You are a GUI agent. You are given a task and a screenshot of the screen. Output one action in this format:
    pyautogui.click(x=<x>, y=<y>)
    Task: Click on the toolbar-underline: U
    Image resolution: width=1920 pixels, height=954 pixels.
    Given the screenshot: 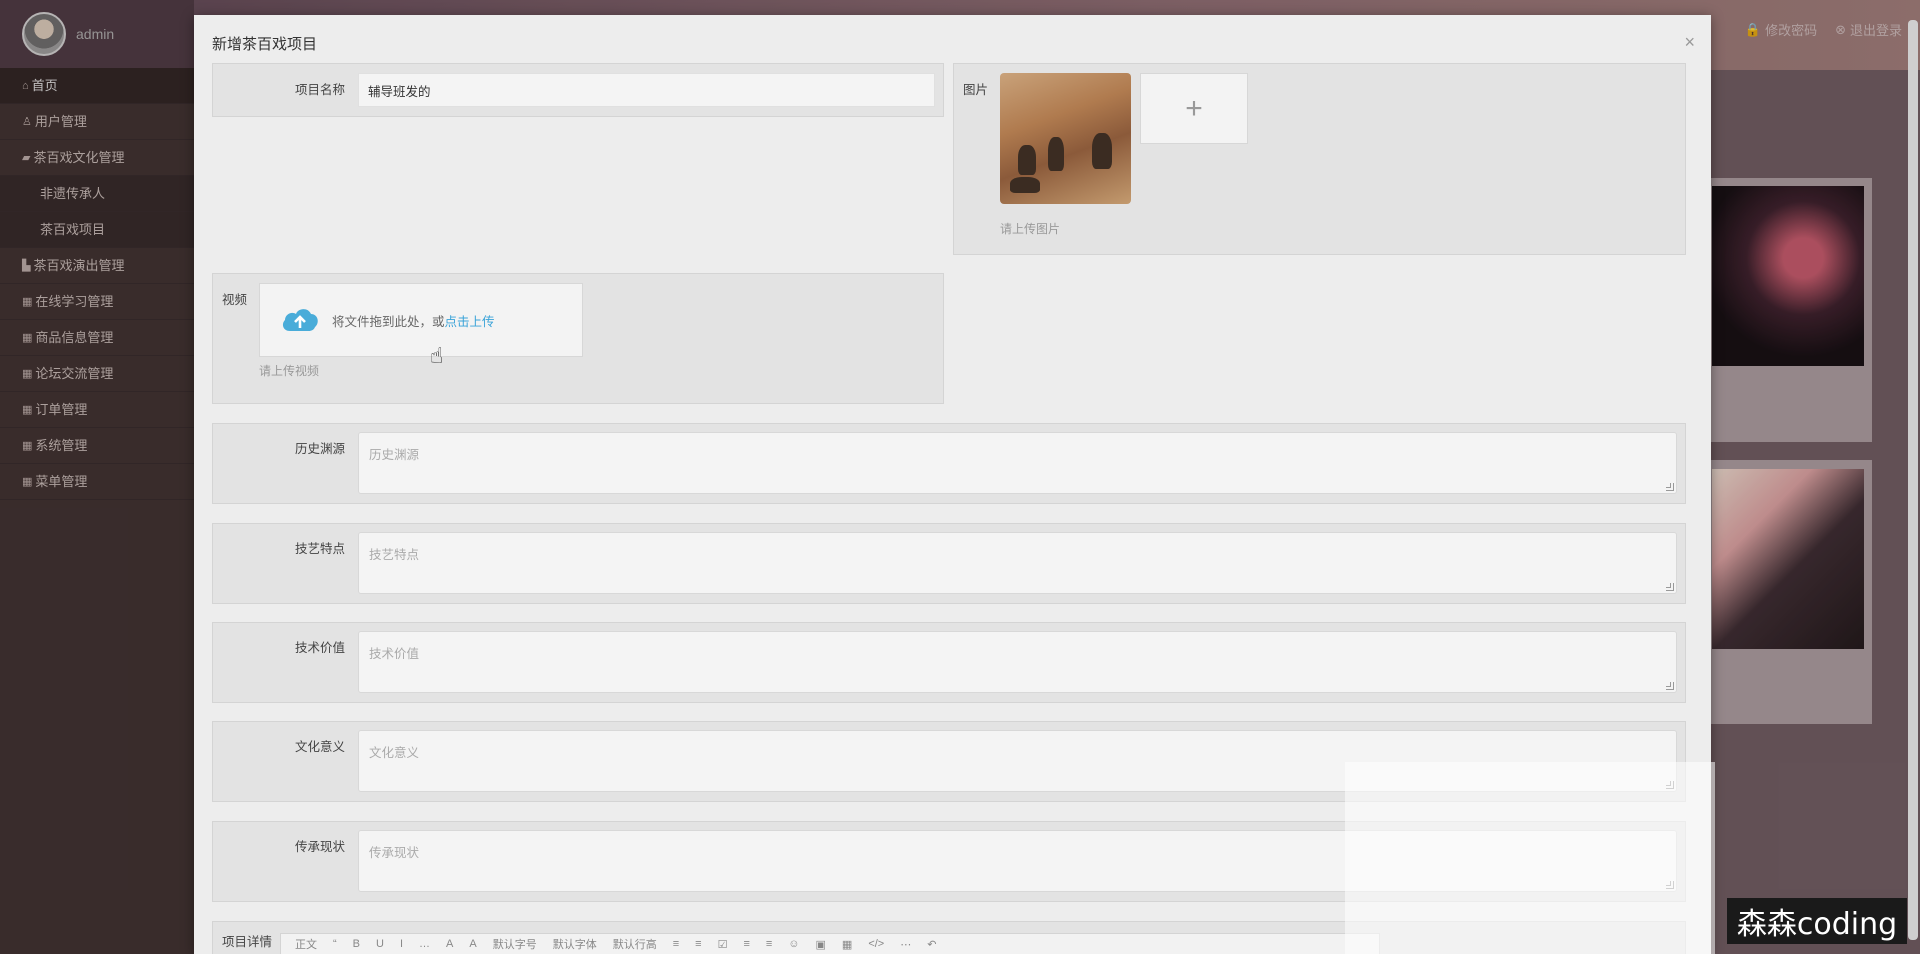 What is the action you would take?
    pyautogui.click(x=380, y=944)
    